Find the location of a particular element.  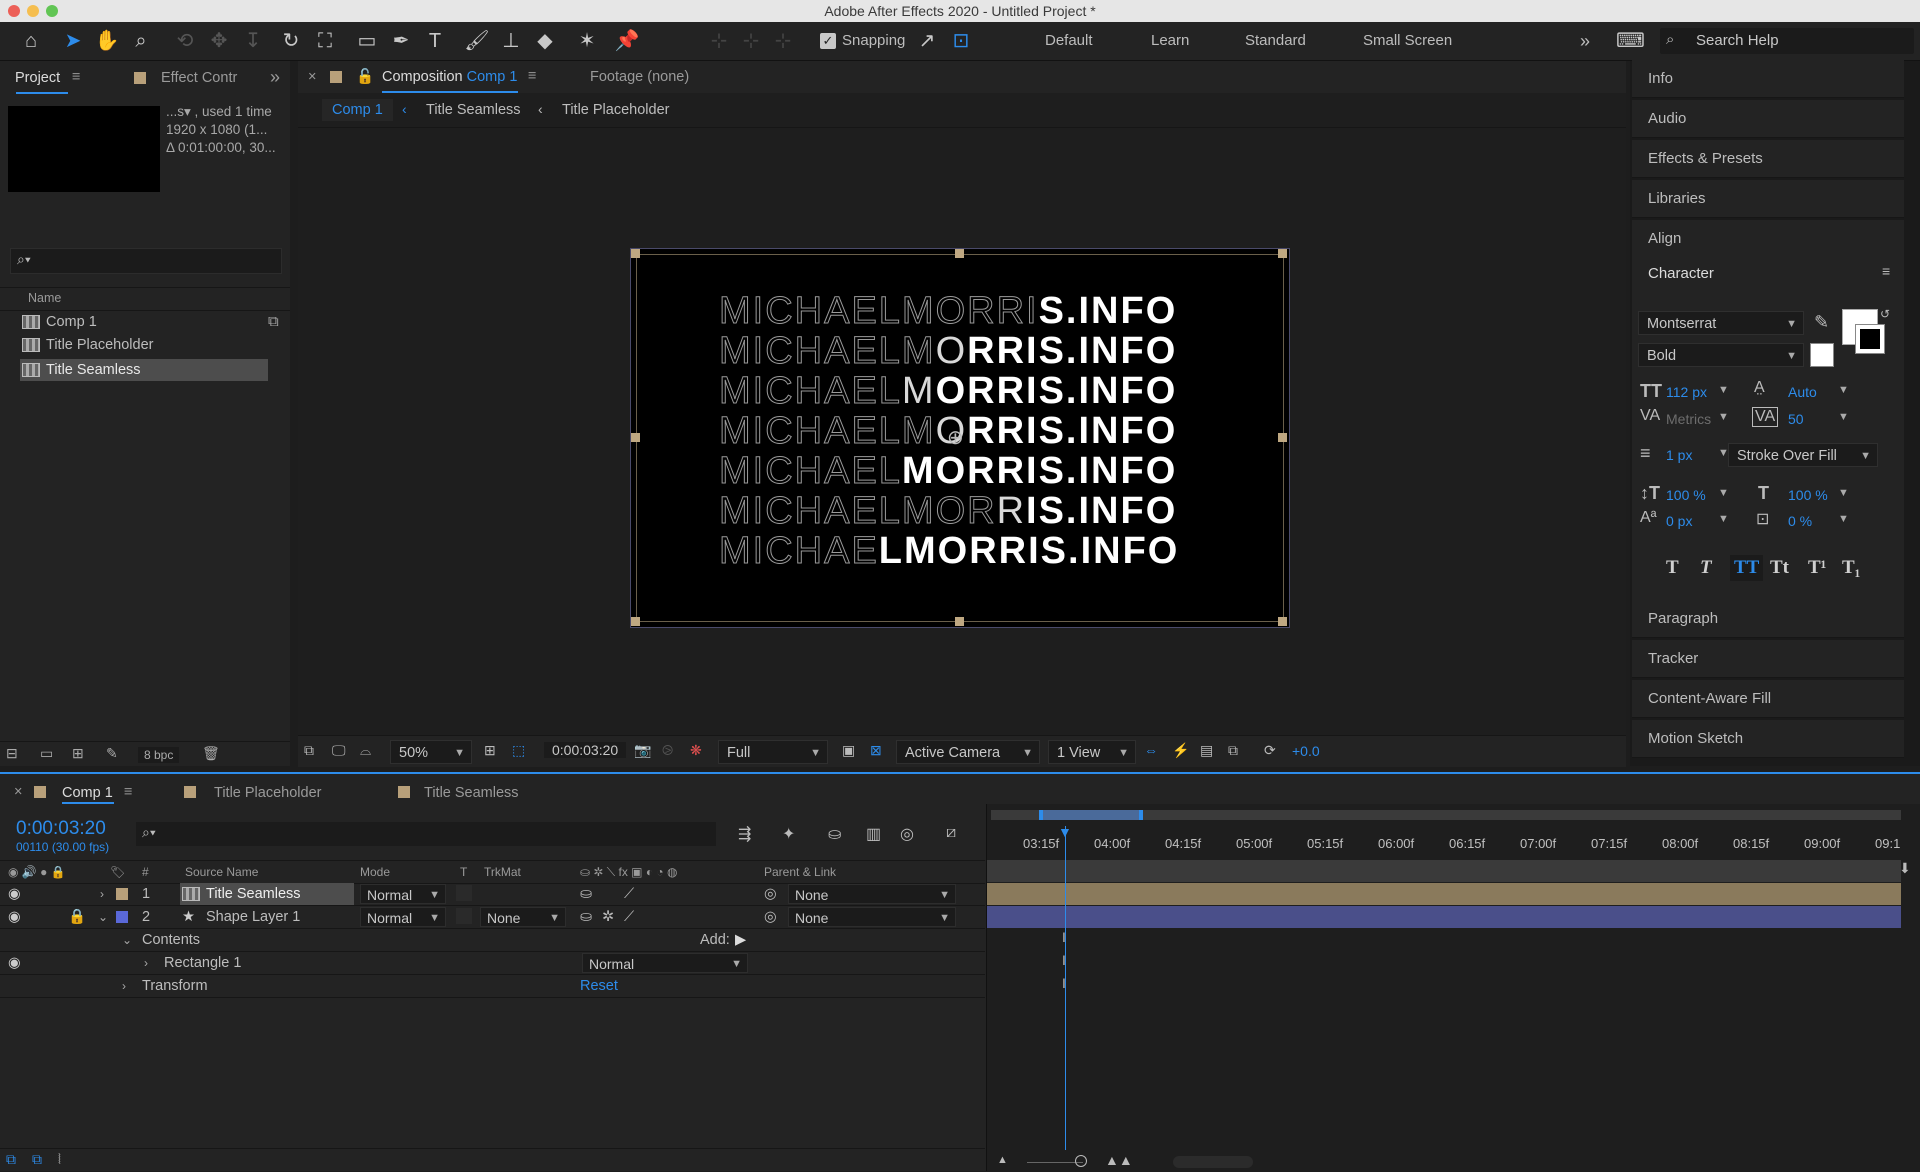

playhead-handle-icon: ▼ is located at coordinates (1065, 832).